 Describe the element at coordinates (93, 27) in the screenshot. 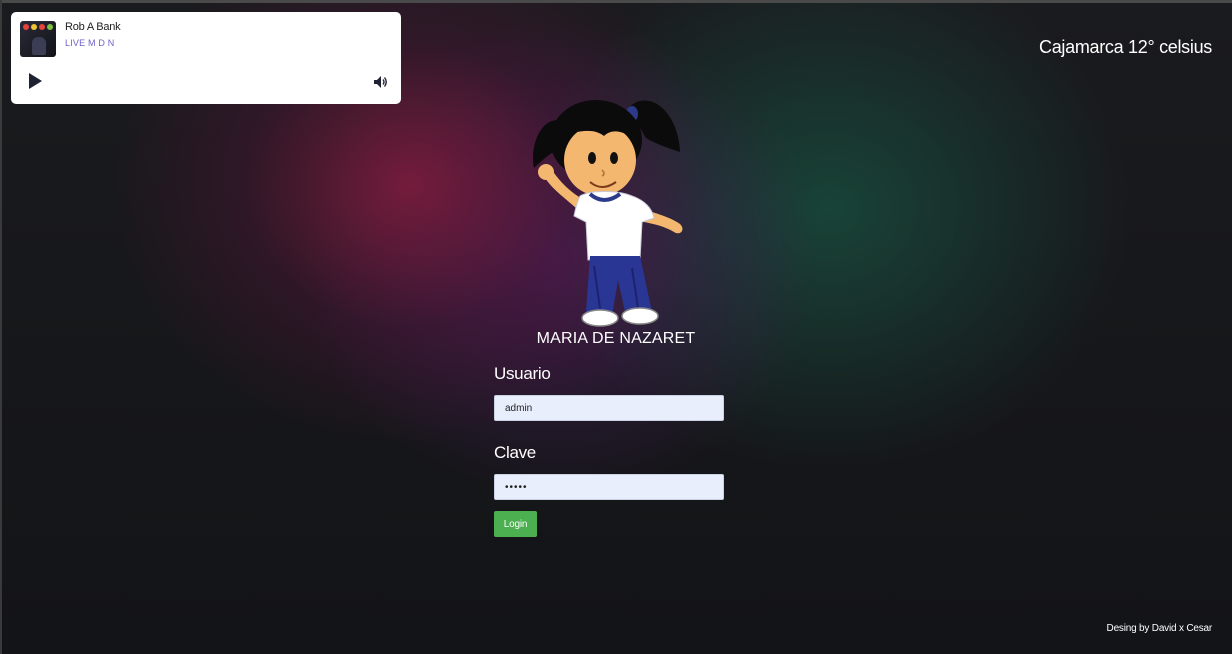

I see `track-title: Rob A Bank` at that location.